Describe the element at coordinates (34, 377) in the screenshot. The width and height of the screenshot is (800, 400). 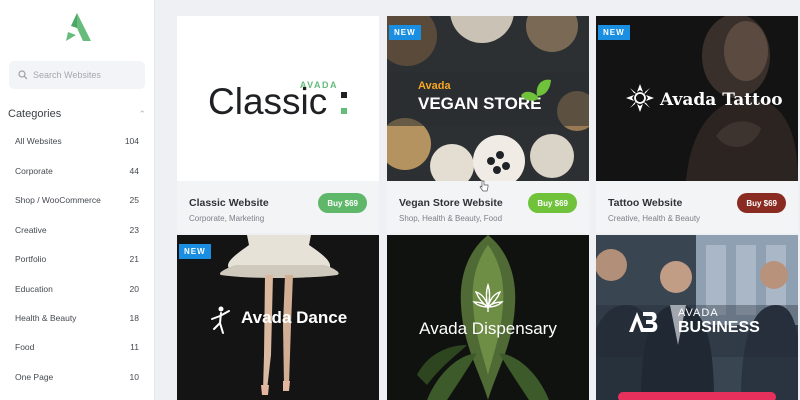
I see `category-label: One Page` at that location.